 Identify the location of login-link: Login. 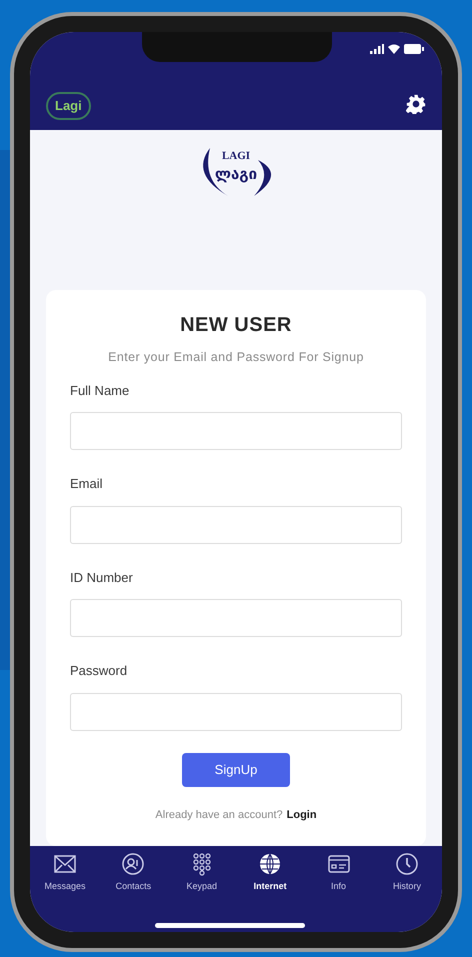
(301, 815).